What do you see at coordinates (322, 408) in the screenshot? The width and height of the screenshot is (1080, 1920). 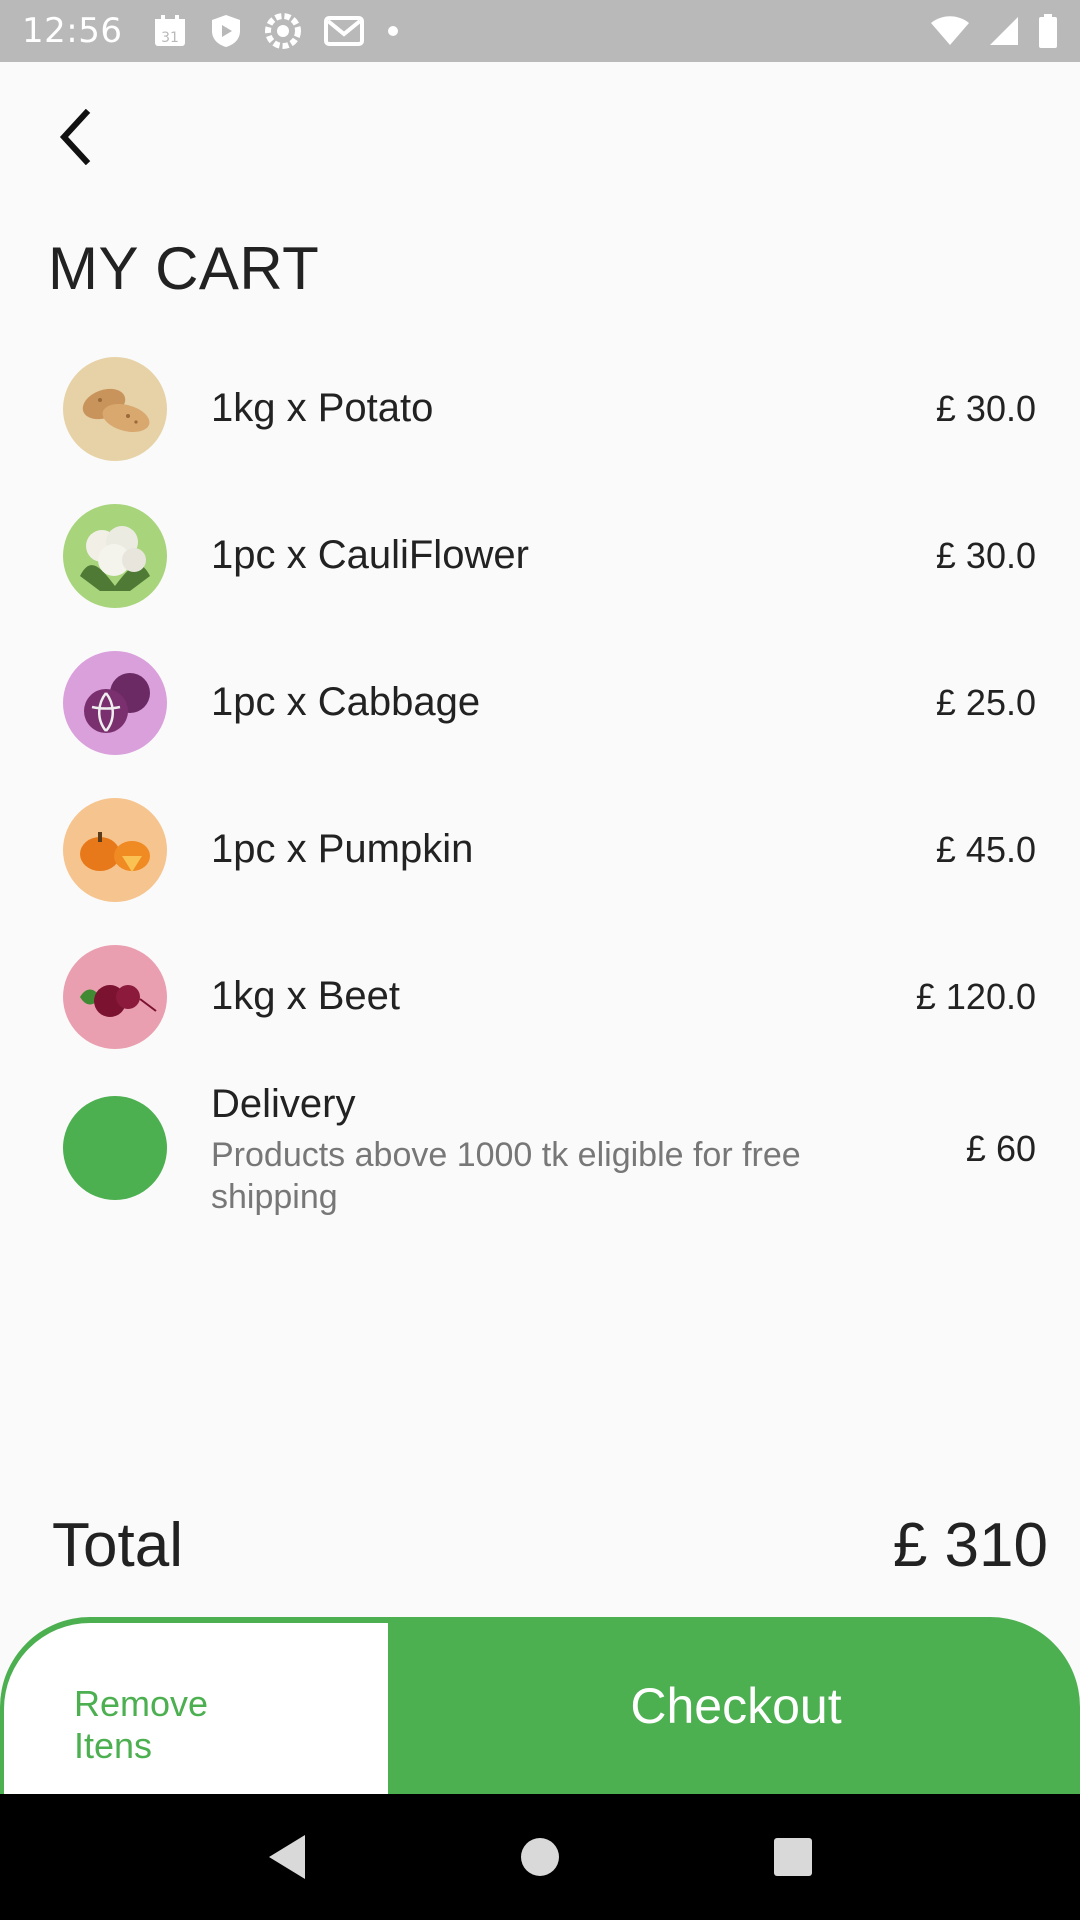 I see `cart-item-label: 1kg x Potato` at bounding box center [322, 408].